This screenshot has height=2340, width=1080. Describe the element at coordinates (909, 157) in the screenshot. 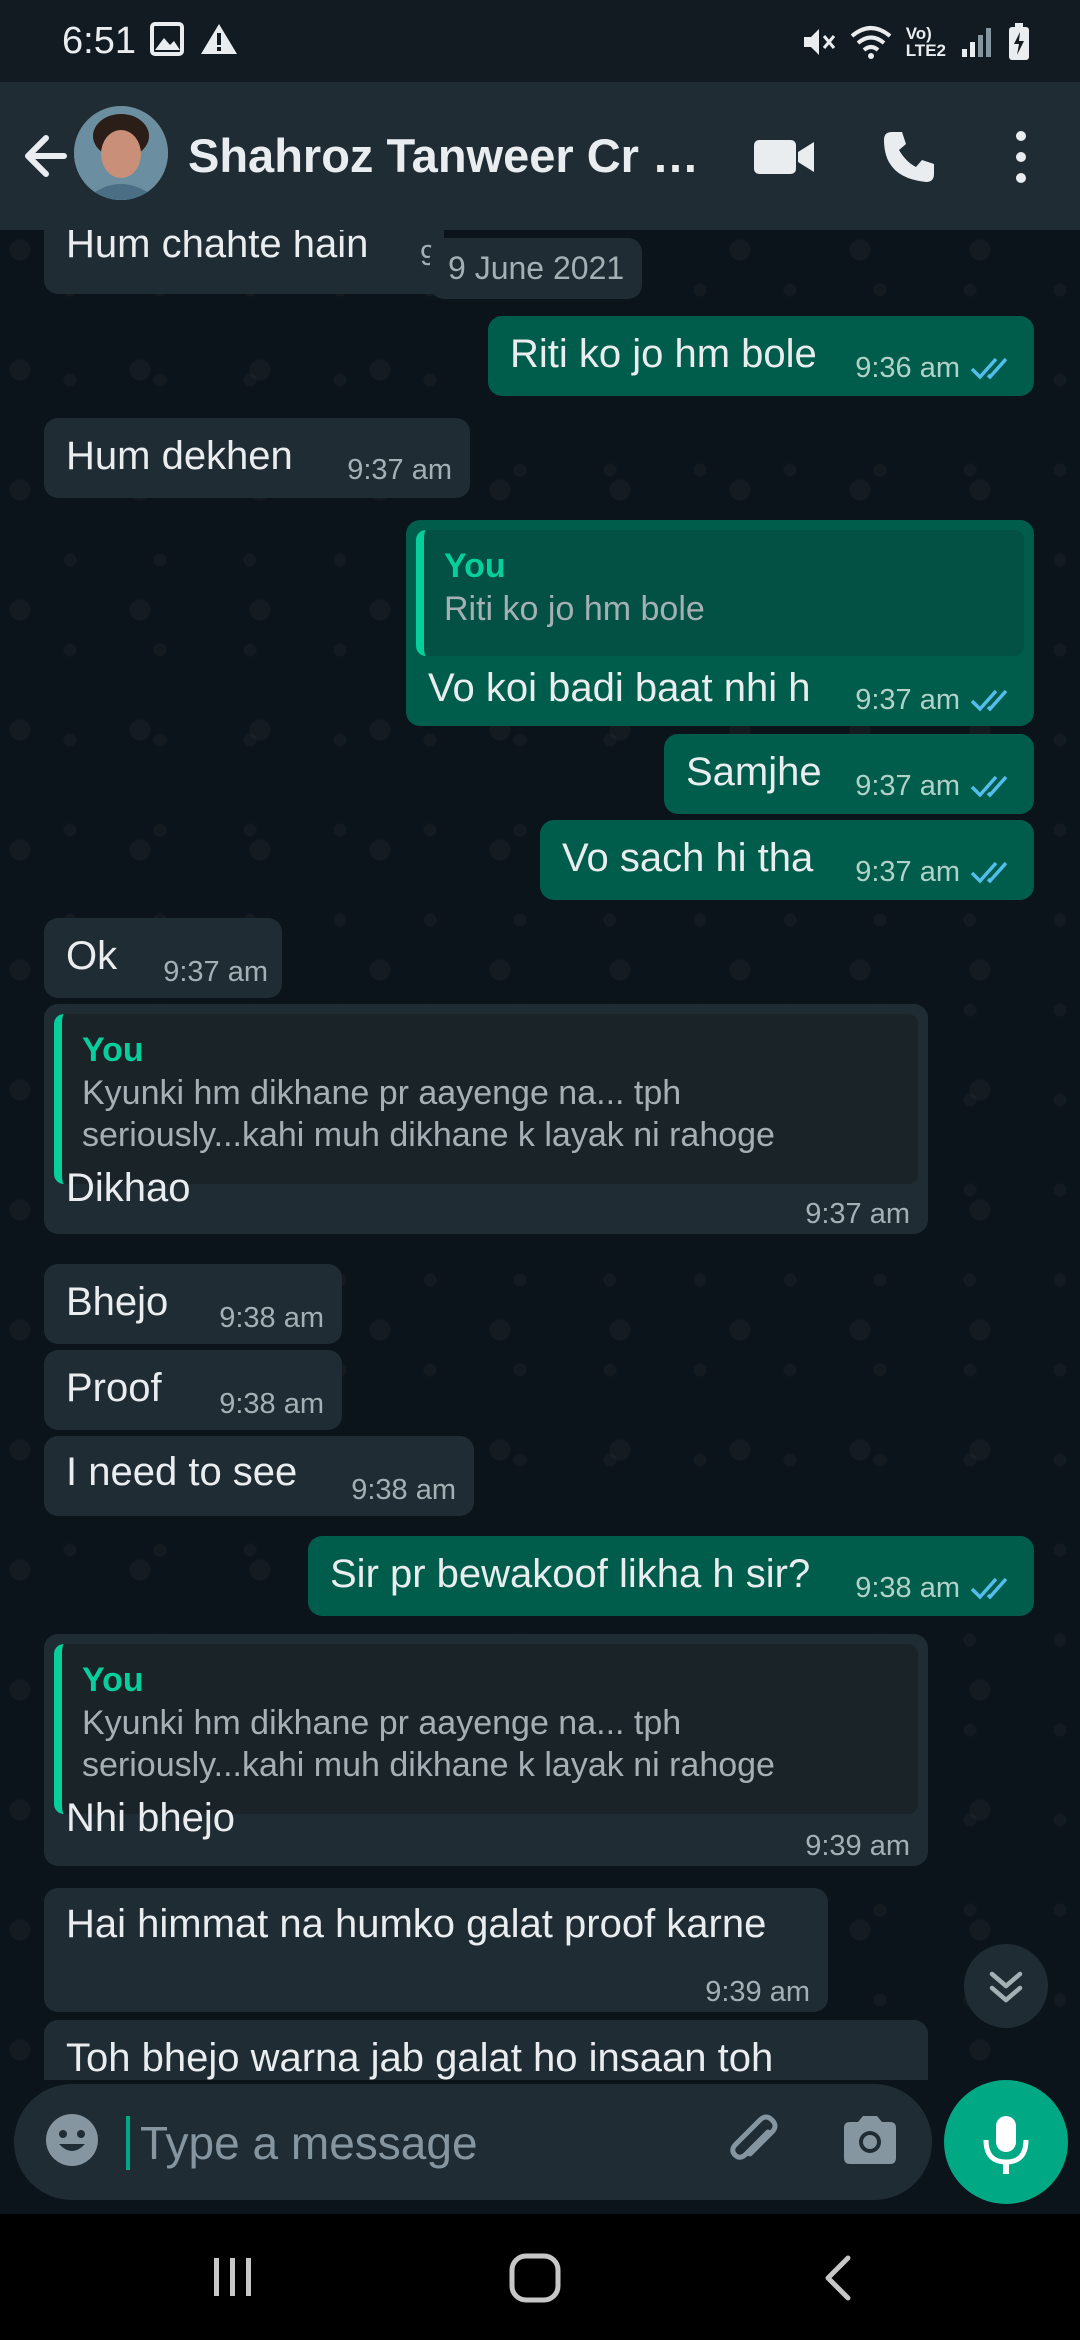

I see `phone-icon` at that location.